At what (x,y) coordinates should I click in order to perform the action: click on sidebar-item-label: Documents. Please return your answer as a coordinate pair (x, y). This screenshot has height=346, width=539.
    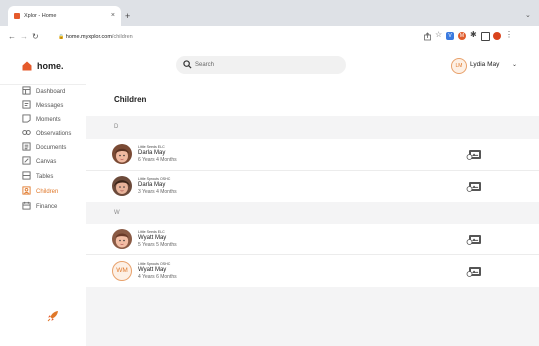
    Looking at the image, I should click on (51, 148).